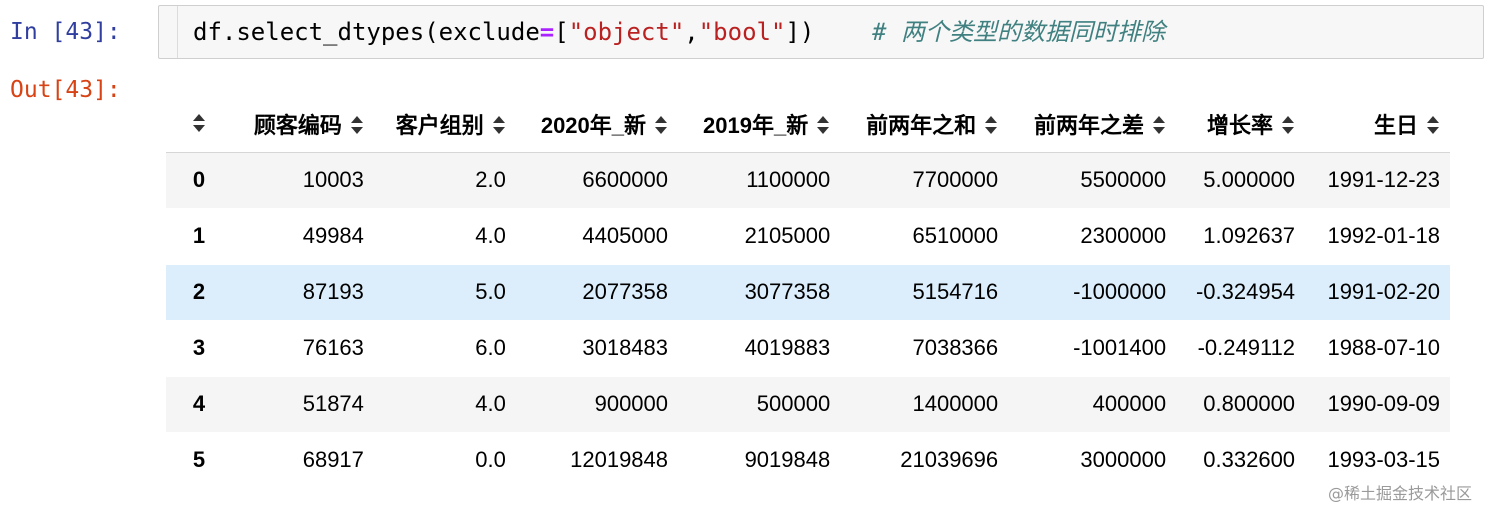 Image resolution: width=1488 pixels, height=518 pixels. I want to click on code-token-plain: df.select_dtypes(exclude, so click(366, 32).